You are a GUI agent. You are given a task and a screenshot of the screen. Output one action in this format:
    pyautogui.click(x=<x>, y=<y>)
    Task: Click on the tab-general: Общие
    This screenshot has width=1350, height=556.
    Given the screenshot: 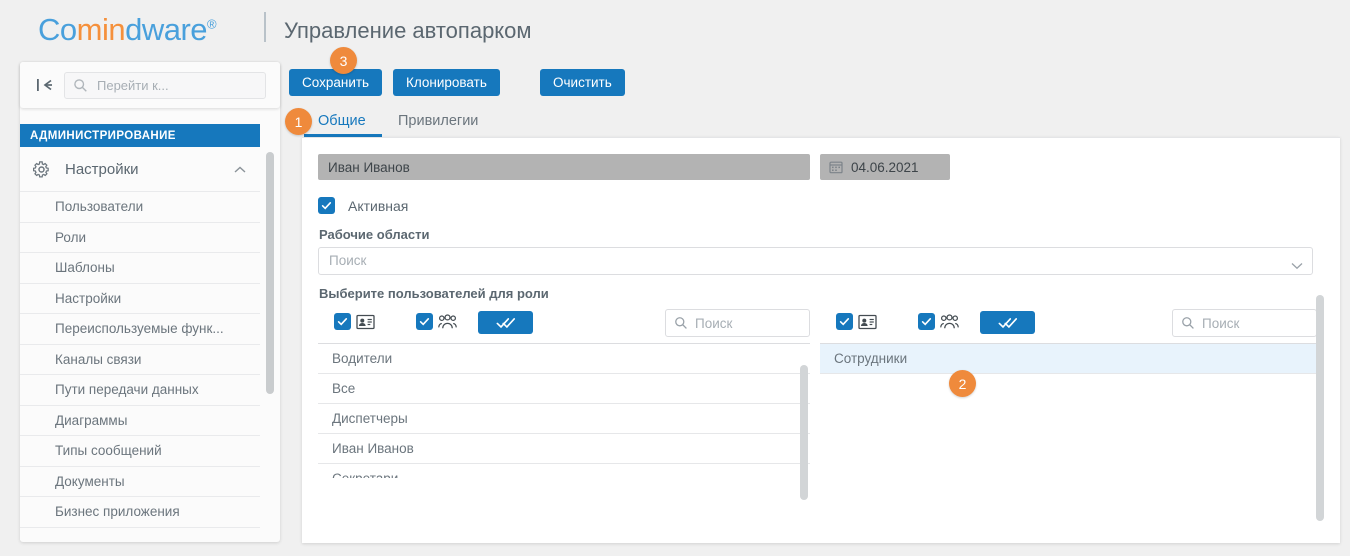 What is the action you would take?
    pyautogui.click(x=343, y=121)
    